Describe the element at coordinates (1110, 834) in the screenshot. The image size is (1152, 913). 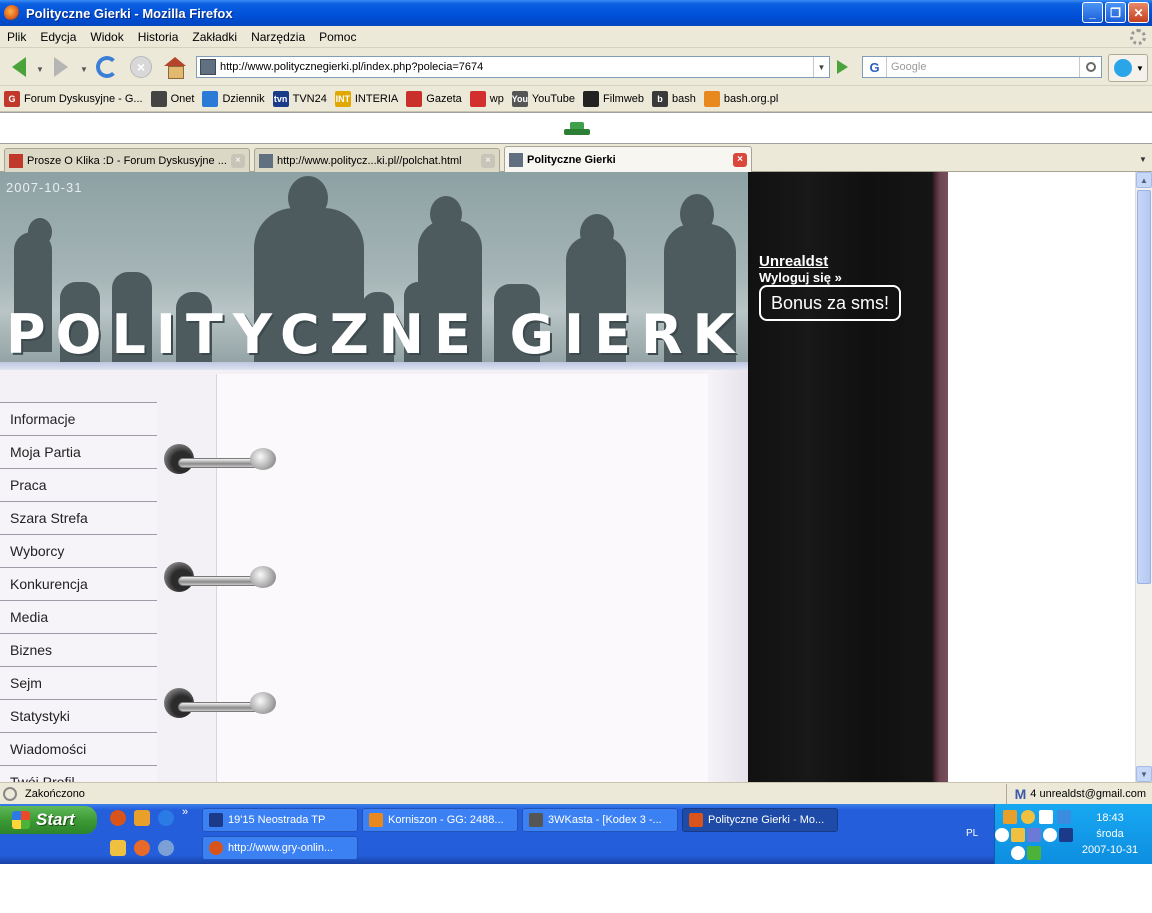
I see `taskbar-clock: 18:43 środa 2007-10-31` at that location.